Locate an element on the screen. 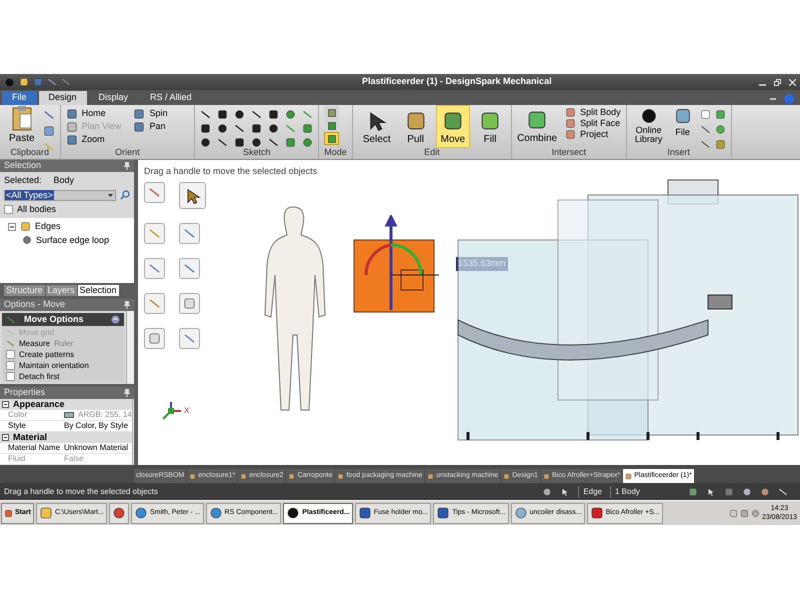  taskbar-button is located at coordinates (118, 513).